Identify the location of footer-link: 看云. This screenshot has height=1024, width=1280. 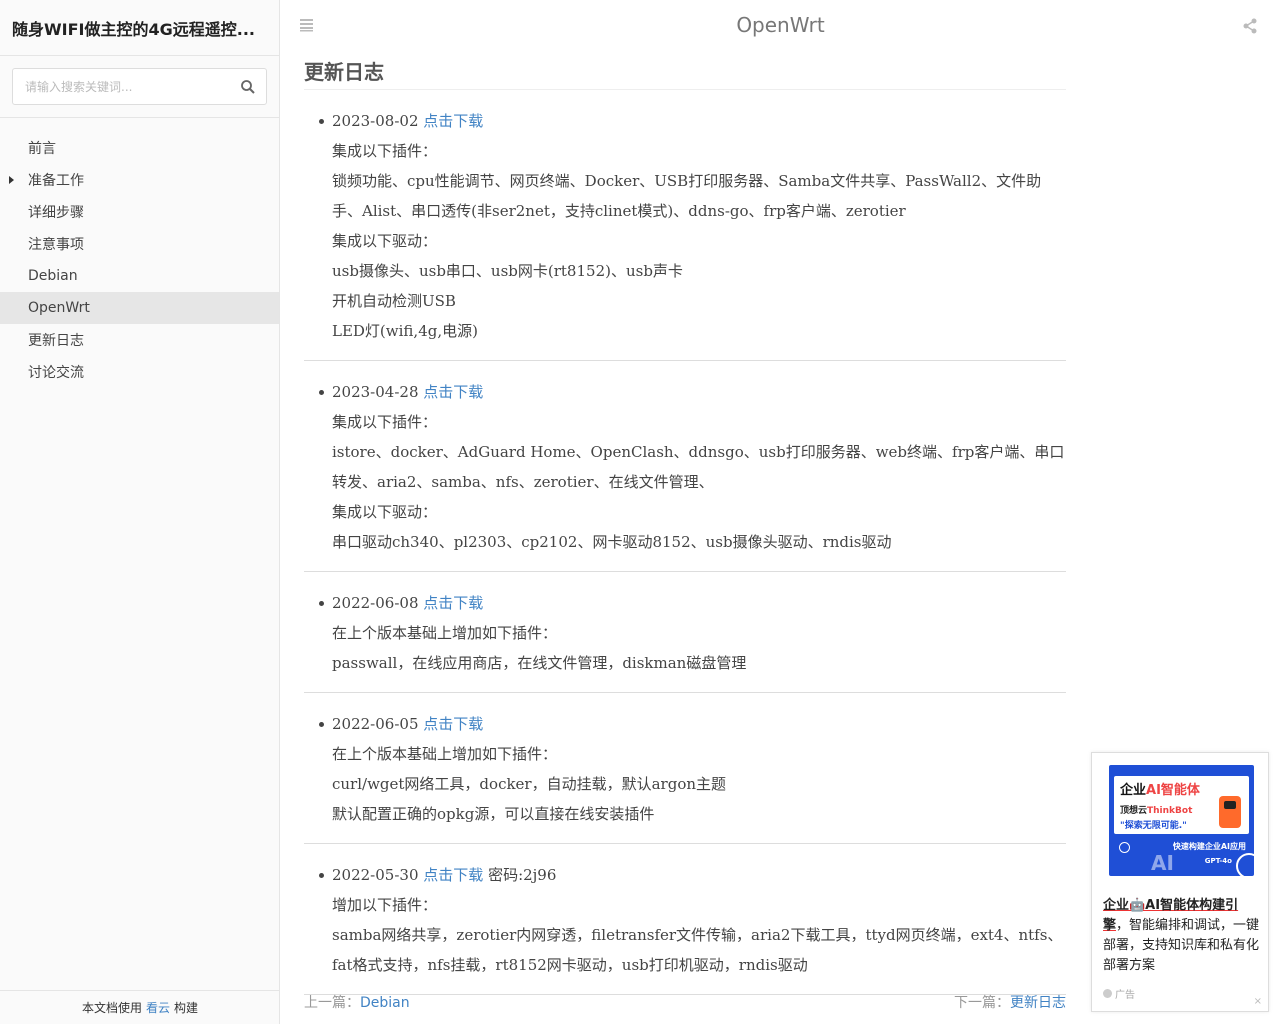
(158, 1007).